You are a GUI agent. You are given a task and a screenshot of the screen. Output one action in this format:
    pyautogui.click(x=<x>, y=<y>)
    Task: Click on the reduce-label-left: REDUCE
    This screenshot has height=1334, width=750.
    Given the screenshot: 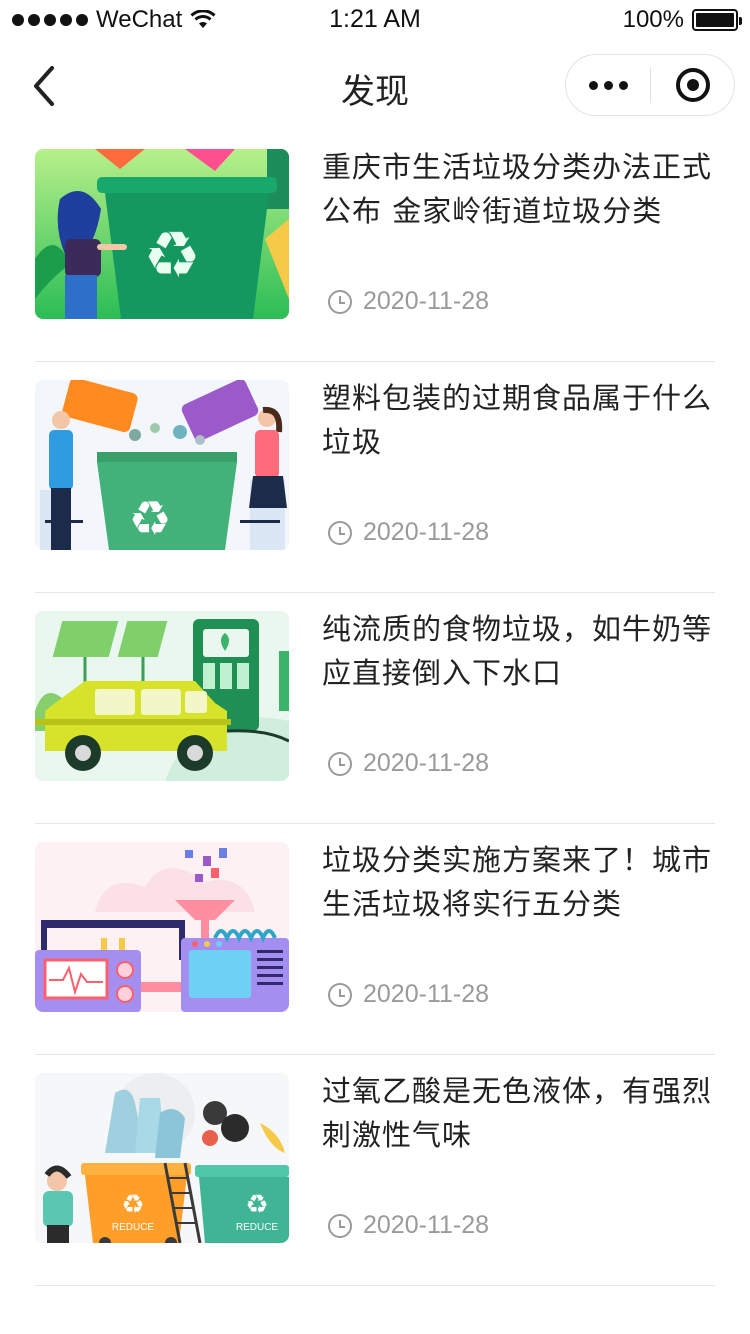 What is the action you would take?
    pyautogui.click(x=133, y=1227)
    